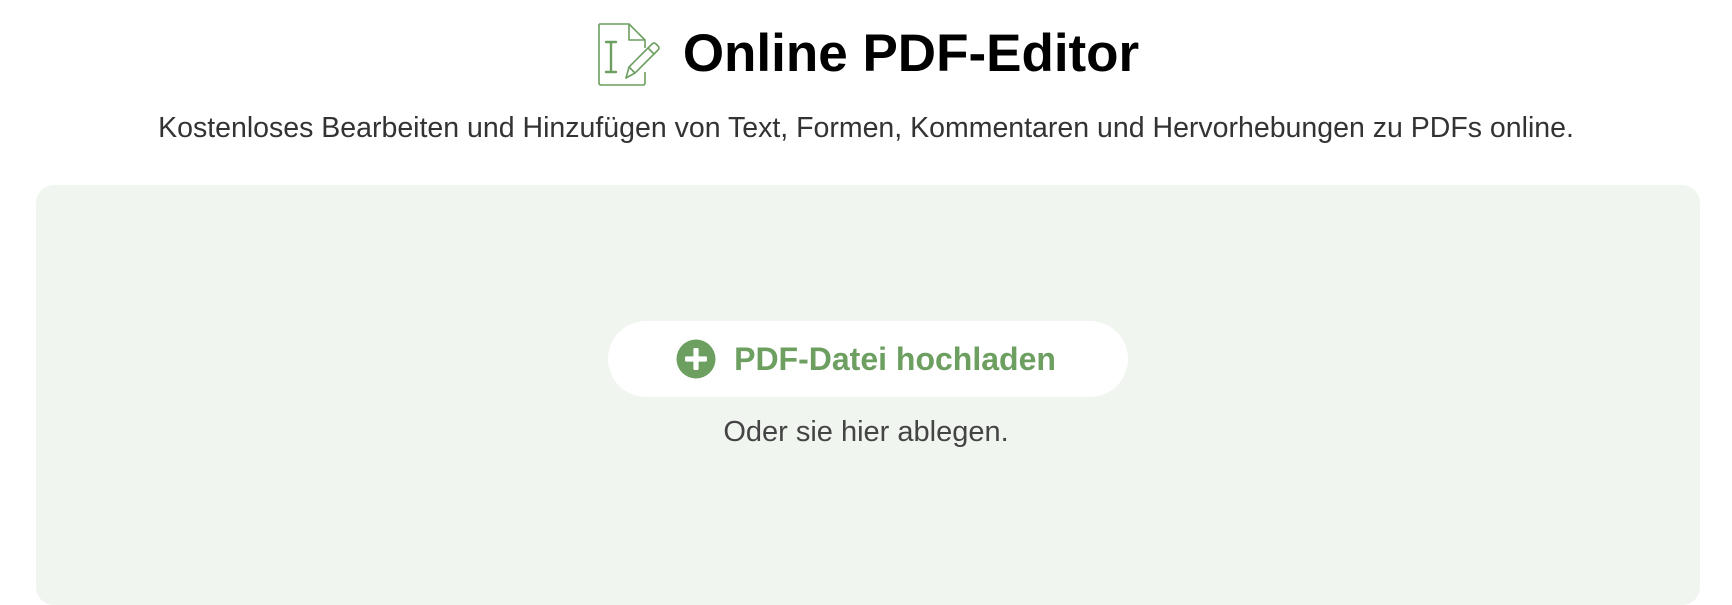 The height and width of the screenshot is (605, 1732). Describe the element at coordinates (696, 359) in the screenshot. I see `plus-circle-icon` at that location.